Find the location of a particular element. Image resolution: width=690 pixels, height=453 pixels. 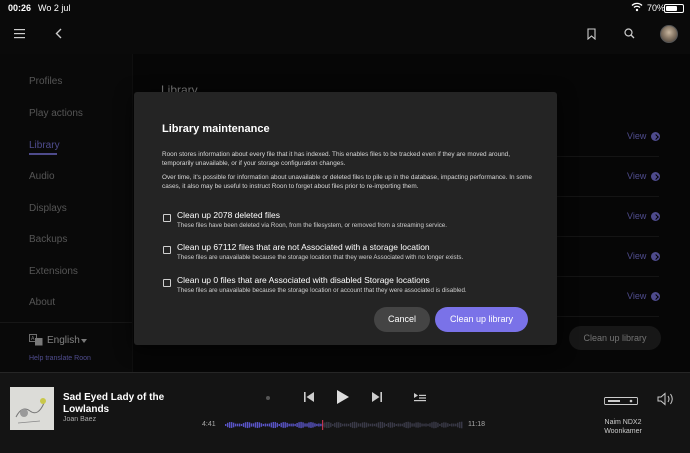

play-icon is located at coordinates (343, 397).